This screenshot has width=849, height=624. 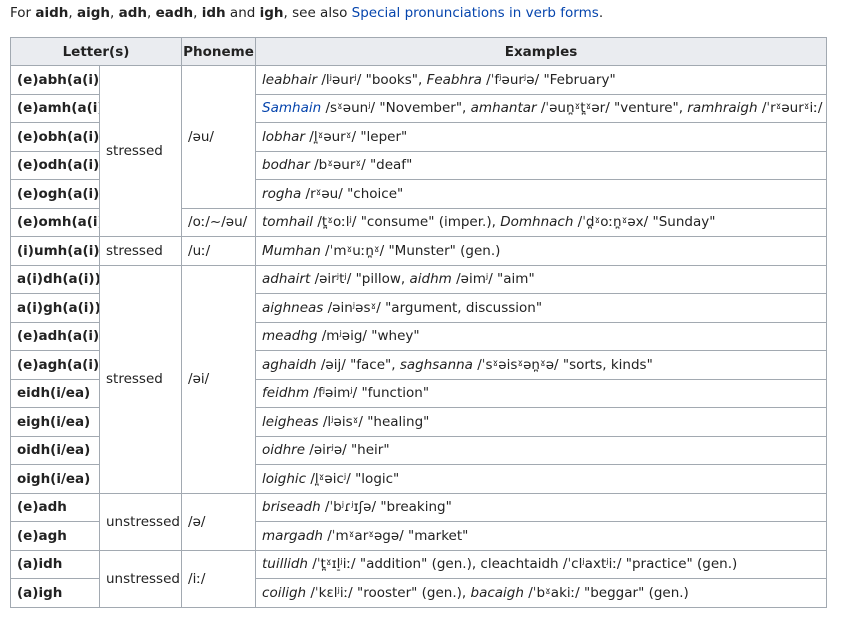 I want to click on example-word: amhantar, so click(x=503, y=108).